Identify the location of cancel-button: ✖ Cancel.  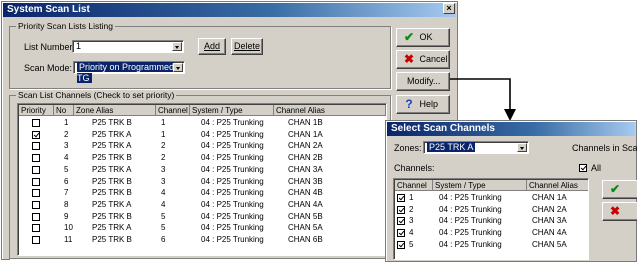
(423, 59).